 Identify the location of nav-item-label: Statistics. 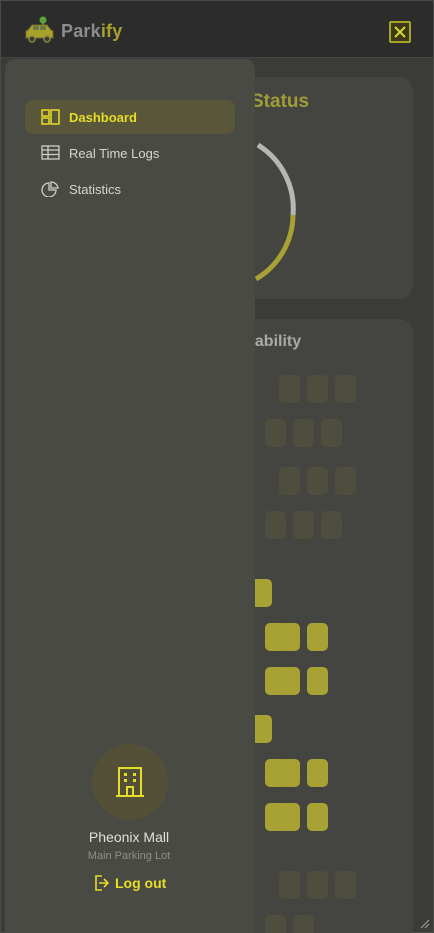
(95, 189).